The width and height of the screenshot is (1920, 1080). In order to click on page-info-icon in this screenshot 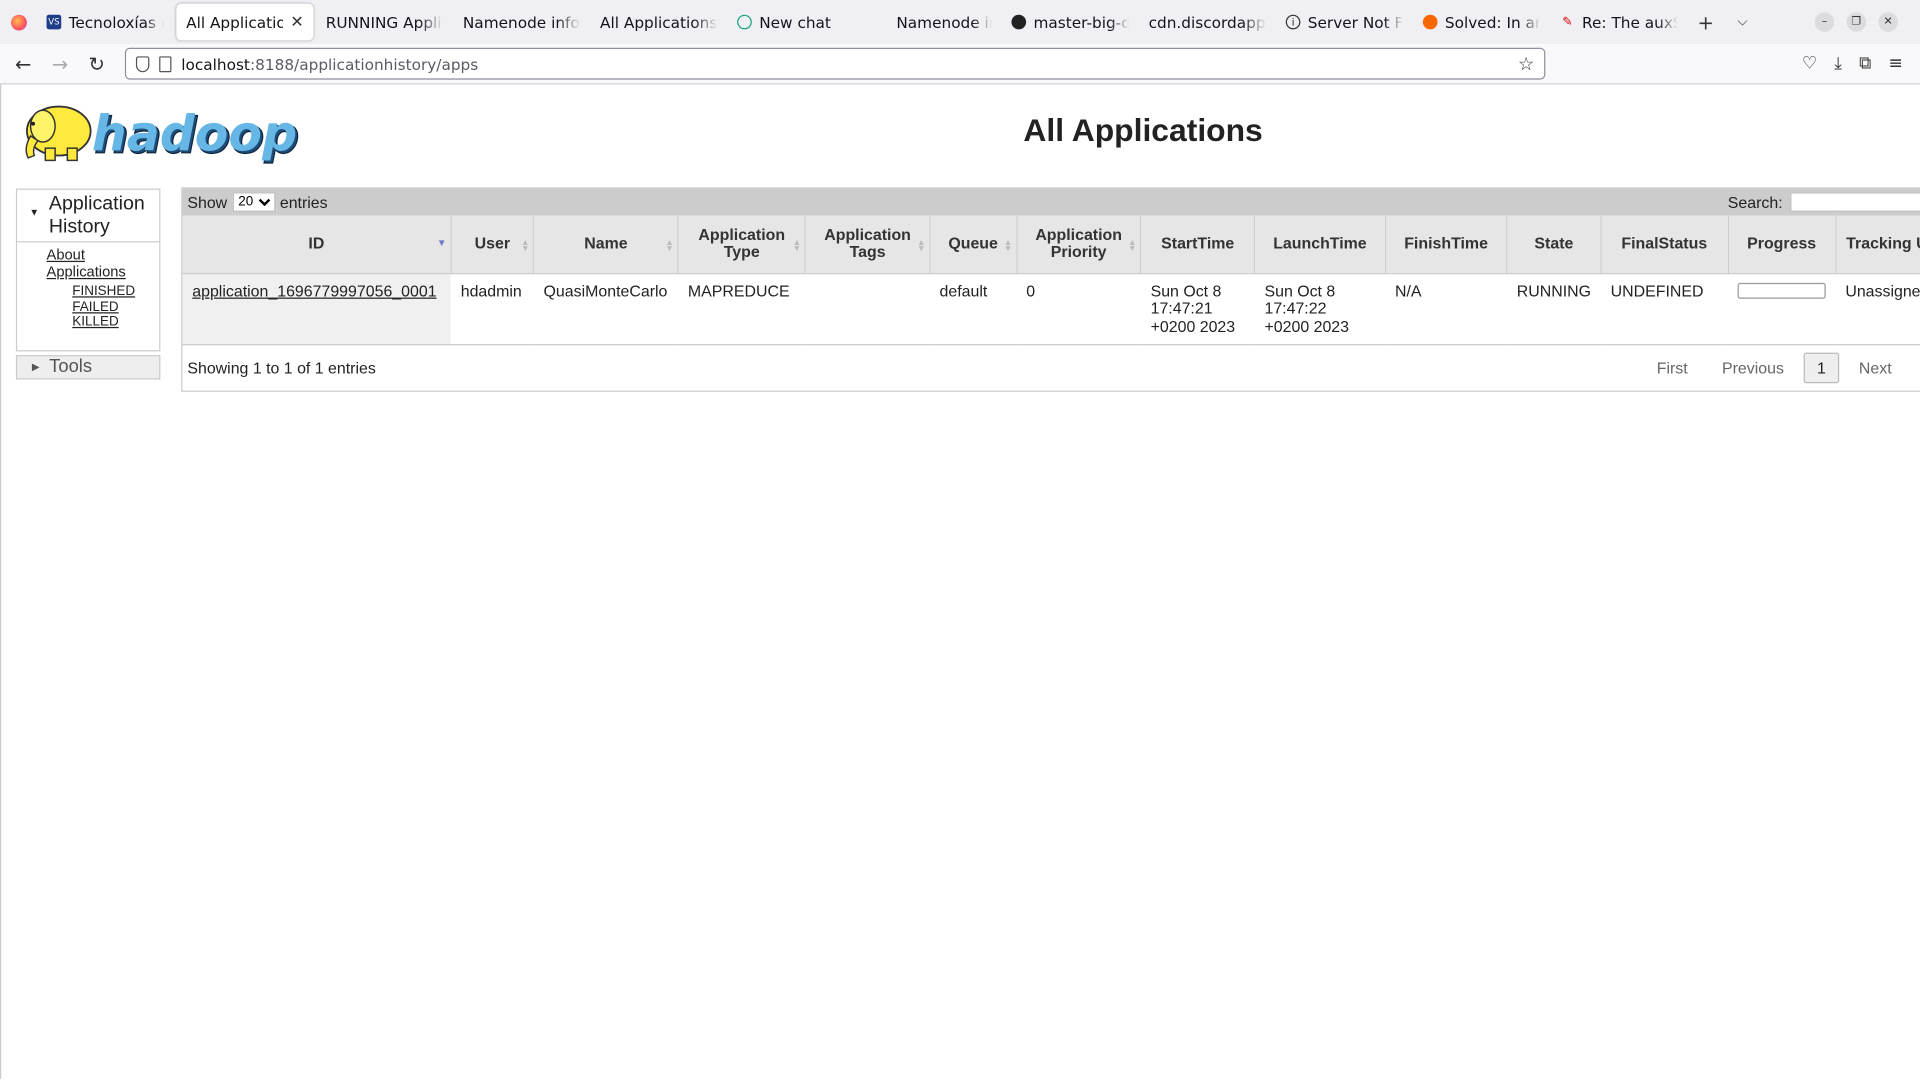, I will do `click(165, 63)`.